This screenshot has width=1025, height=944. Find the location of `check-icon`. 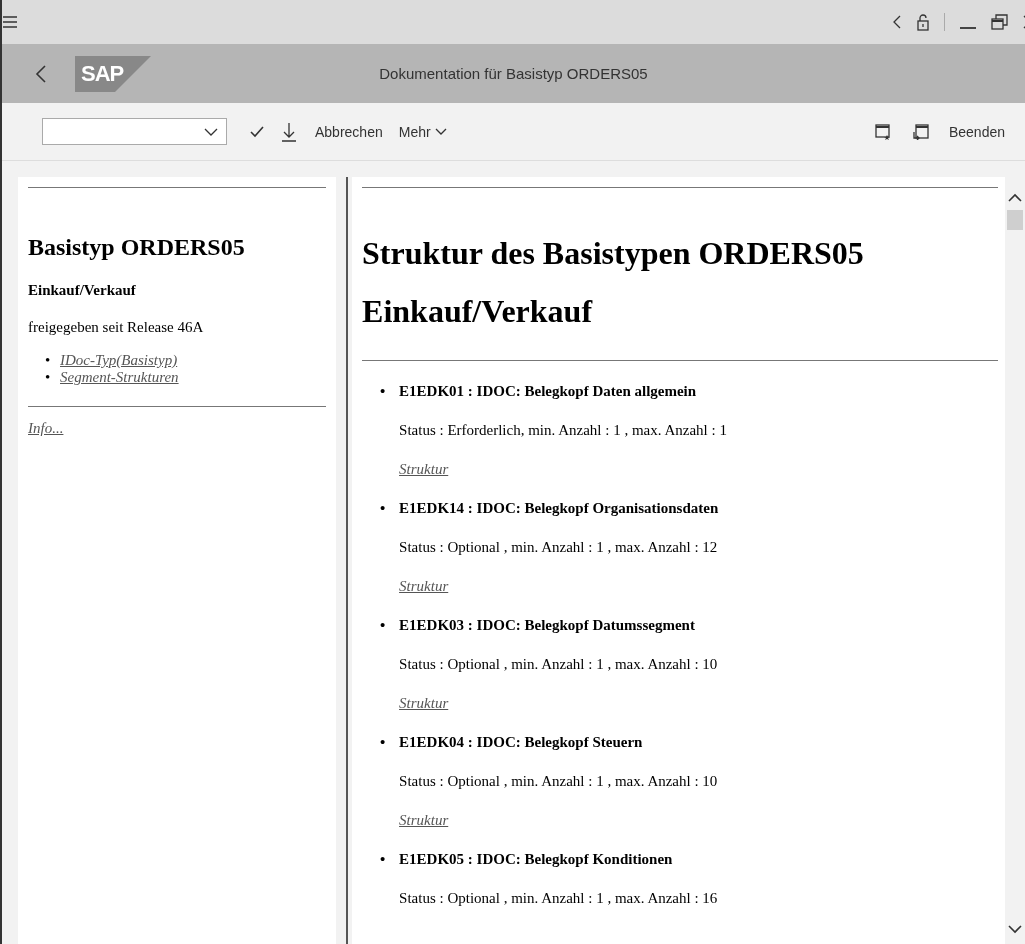

check-icon is located at coordinates (257, 131).